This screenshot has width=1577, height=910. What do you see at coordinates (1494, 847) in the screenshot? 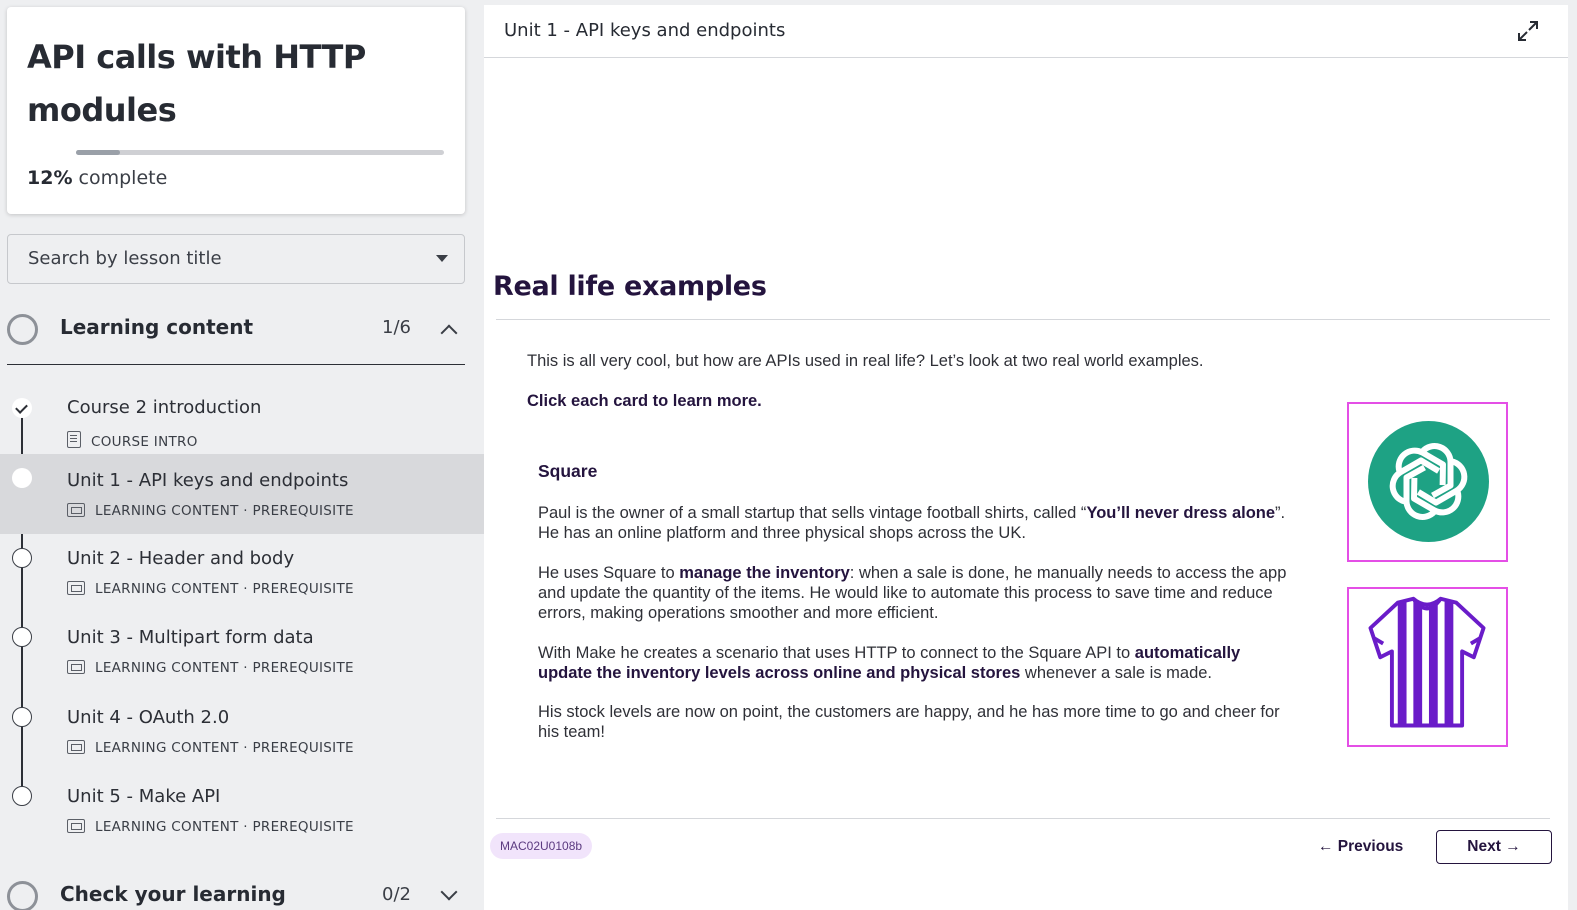
I see `next-button: Next →` at bounding box center [1494, 847].